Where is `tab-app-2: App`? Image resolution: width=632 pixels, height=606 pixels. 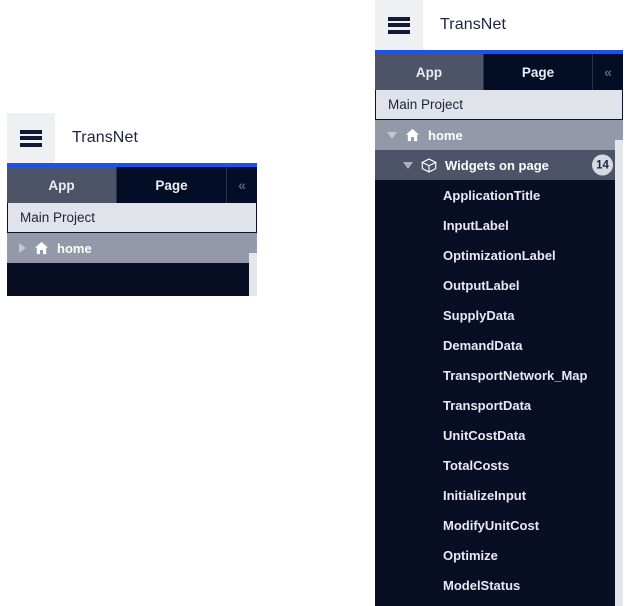 tab-app-2: App is located at coordinates (429, 72).